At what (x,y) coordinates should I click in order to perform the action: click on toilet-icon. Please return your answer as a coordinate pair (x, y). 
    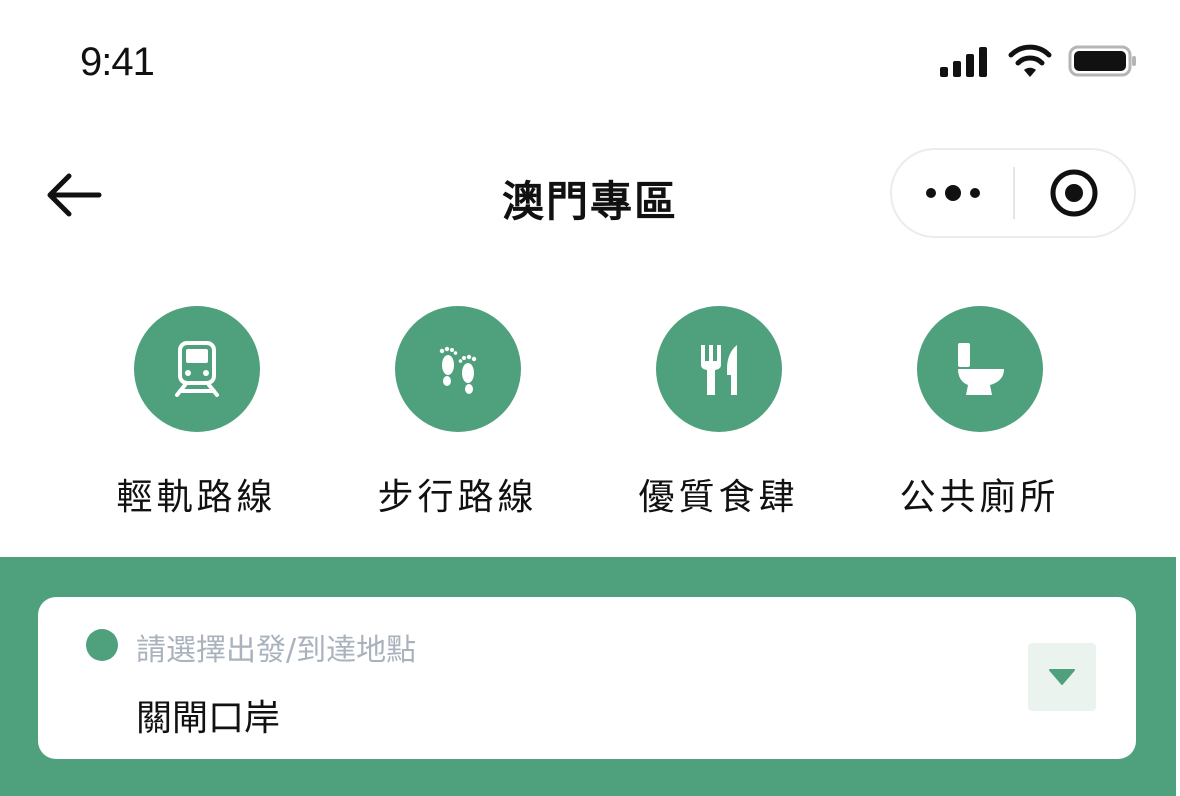
    Looking at the image, I should click on (980, 369).